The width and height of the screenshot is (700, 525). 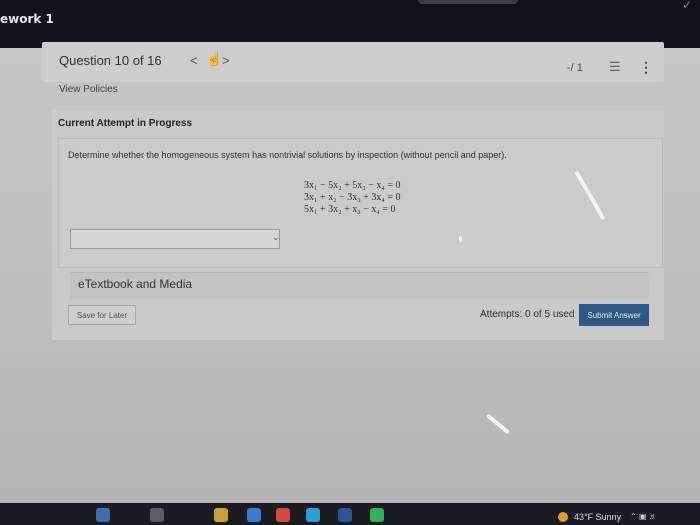 What do you see at coordinates (352, 185) in the screenshot?
I see `equation-1: 3x₁ − 5x₂ + 5x₃ − x₄ = 0` at bounding box center [352, 185].